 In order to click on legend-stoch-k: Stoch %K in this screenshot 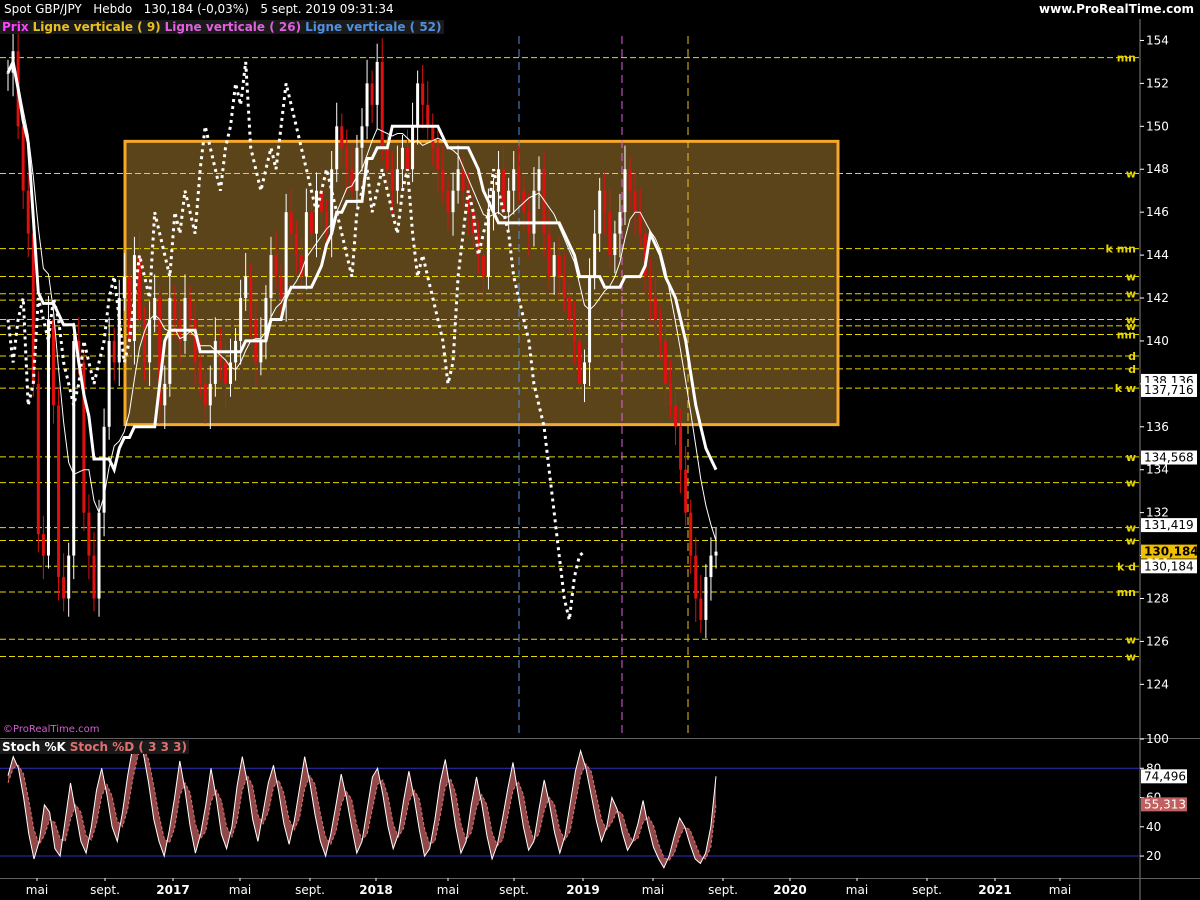, I will do `click(34, 747)`.